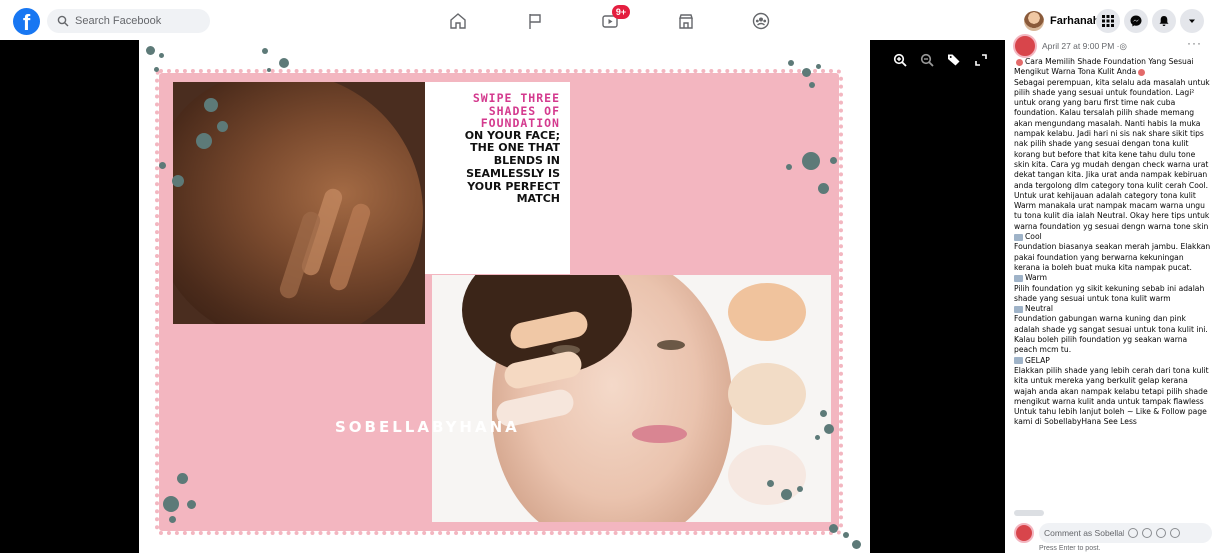 The height and width of the screenshot is (553, 1215). I want to click on tag-icon, so click(954, 60).